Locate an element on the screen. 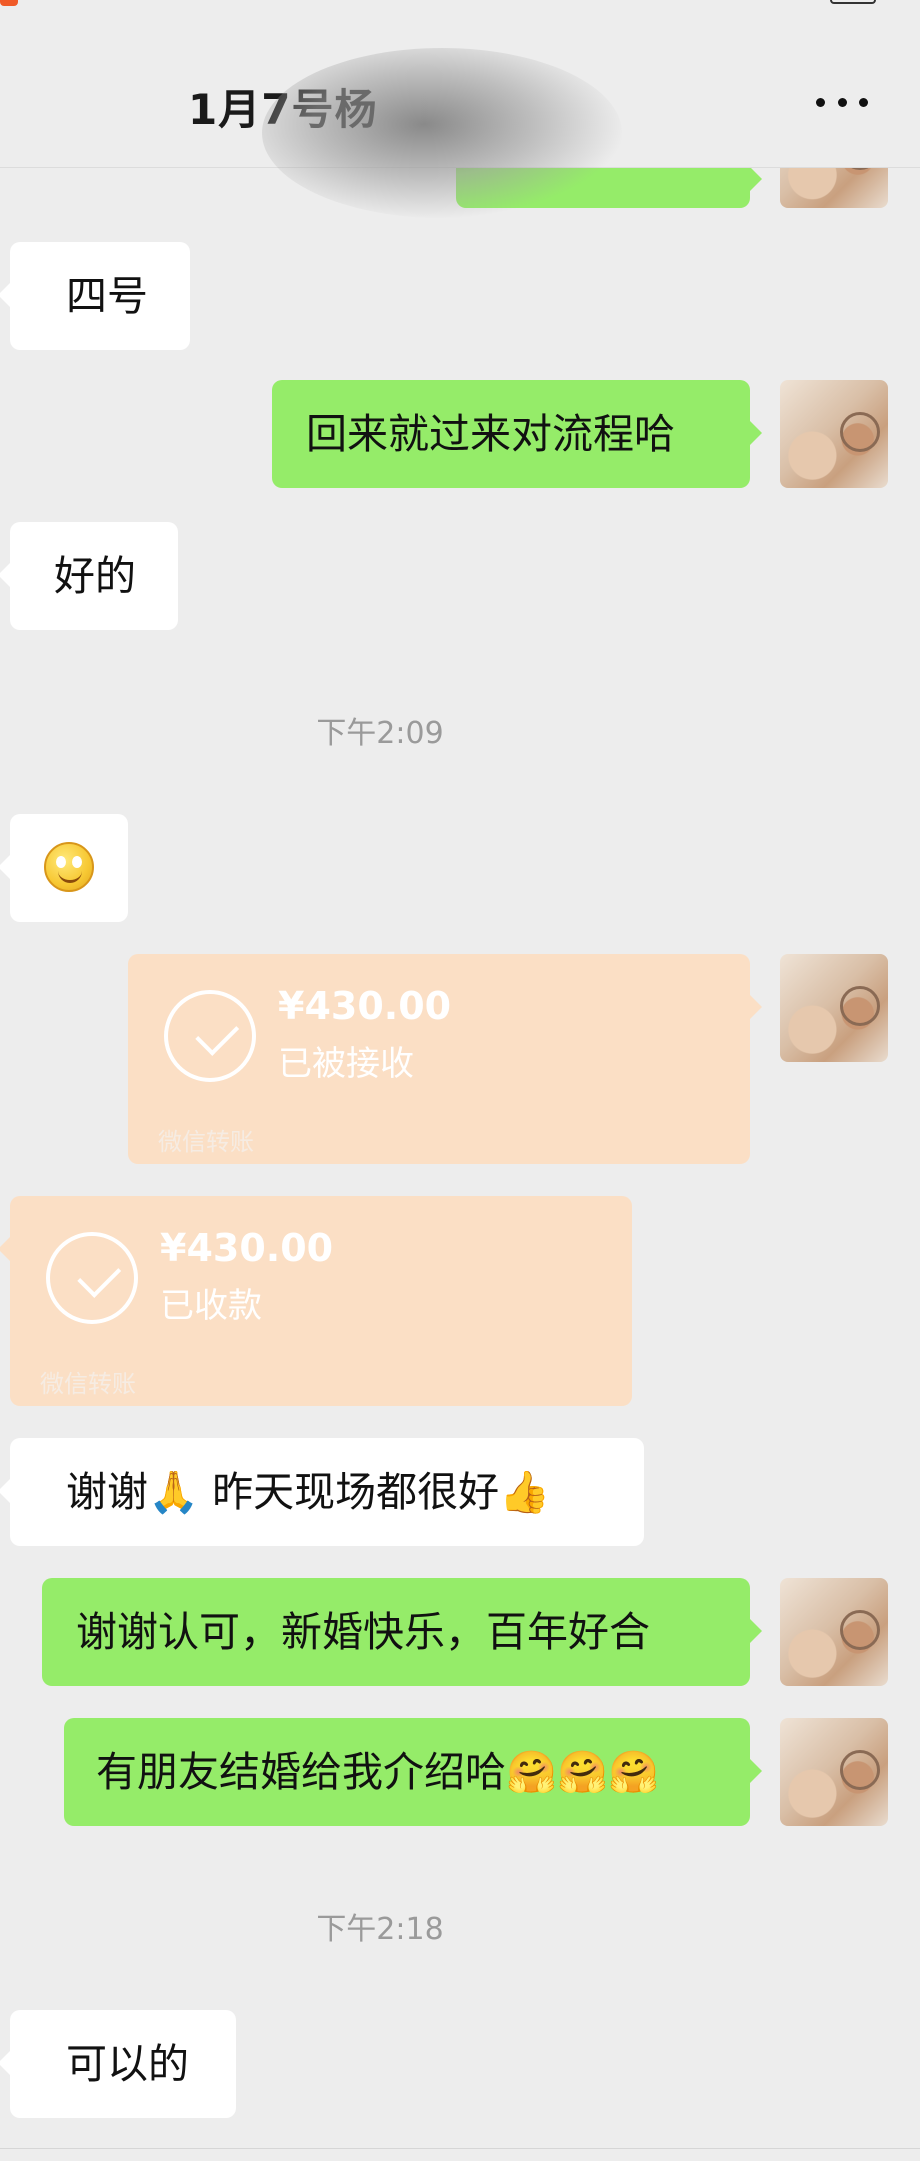 This screenshot has height=2161, width=920. chat-bubble-incoming: 谢谢🙏 昨天现场都很好👍 is located at coordinates (322, 1492).